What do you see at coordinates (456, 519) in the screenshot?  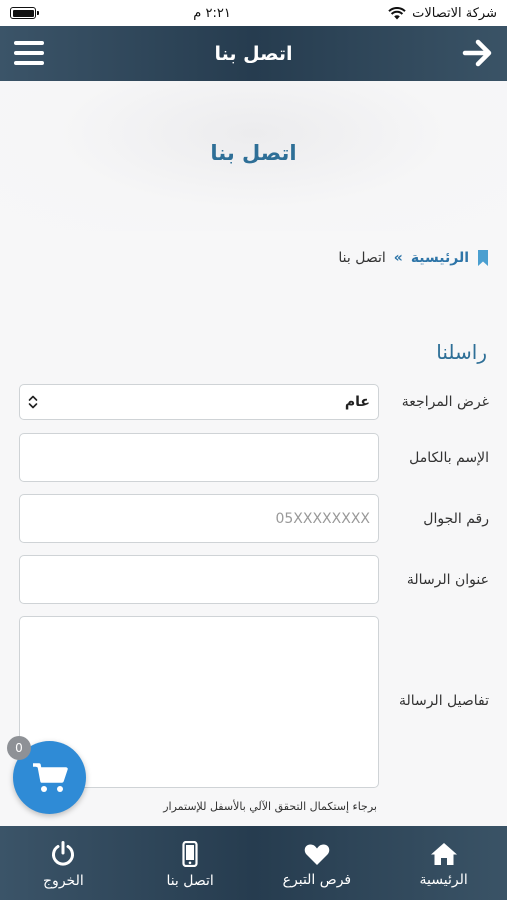 I see `mobile-label: رقم الجوال` at bounding box center [456, 519].